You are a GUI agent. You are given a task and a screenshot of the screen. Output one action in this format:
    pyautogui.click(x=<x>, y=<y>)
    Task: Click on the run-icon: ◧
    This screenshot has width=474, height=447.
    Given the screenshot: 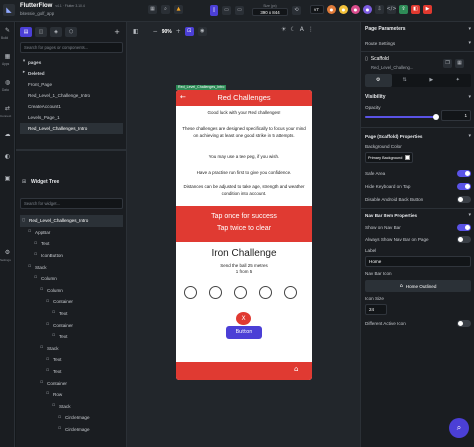 What is the action you would take?
    pyautogui.click(x=415, y=9)
    